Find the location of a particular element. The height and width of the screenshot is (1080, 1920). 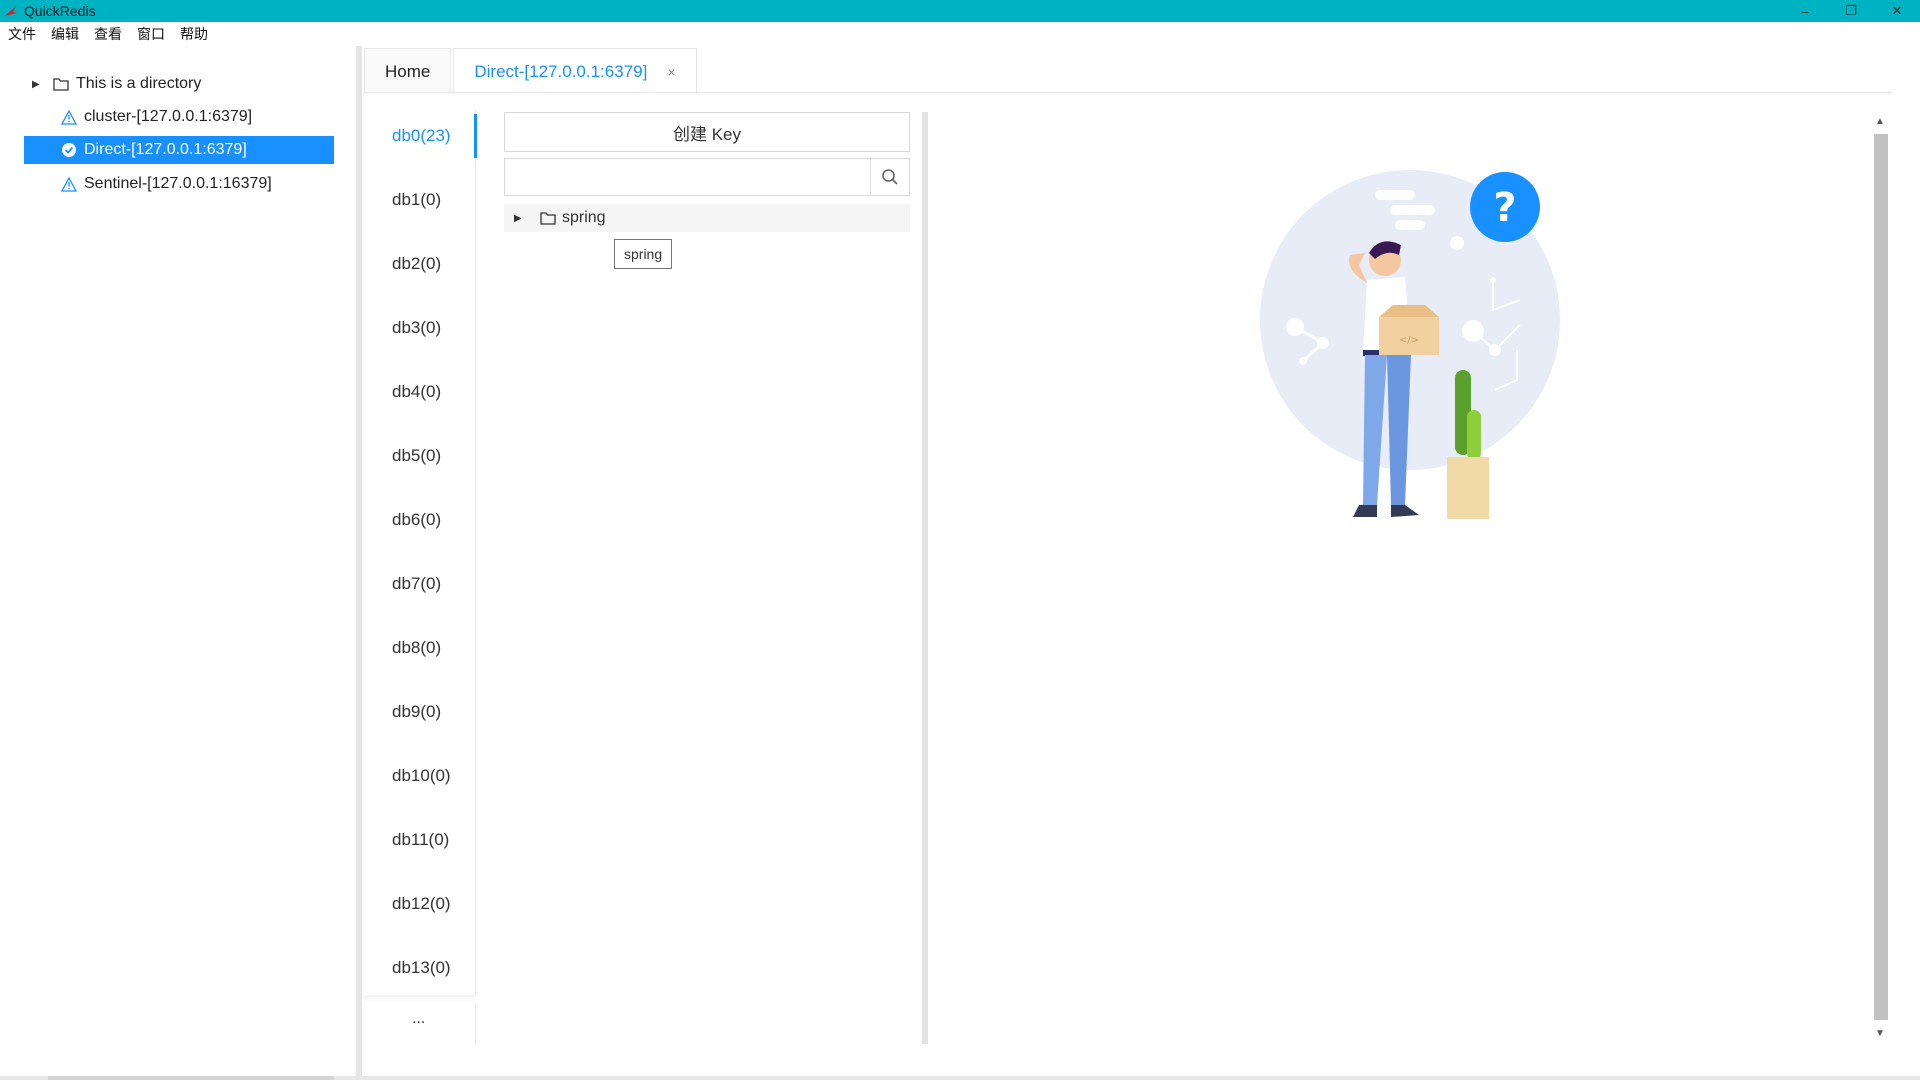

tooltip: spring is located at coordinates (643, 254).